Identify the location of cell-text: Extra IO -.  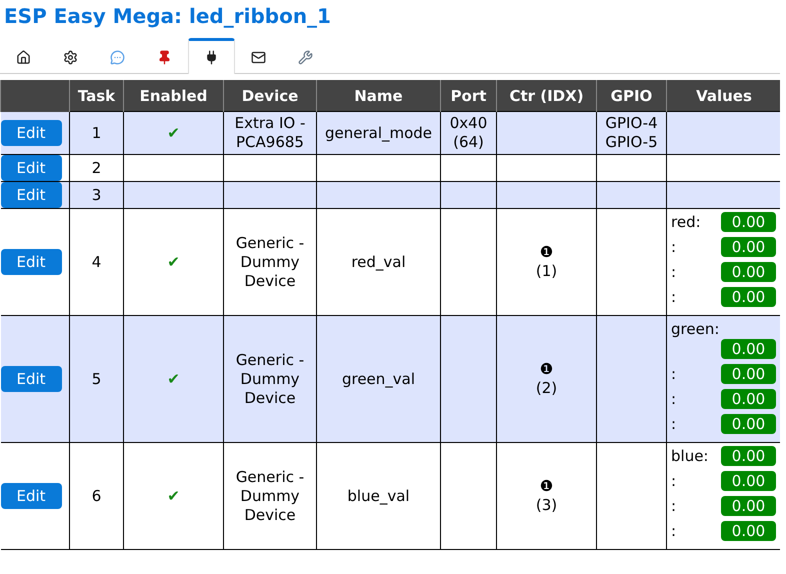
(270, 123).